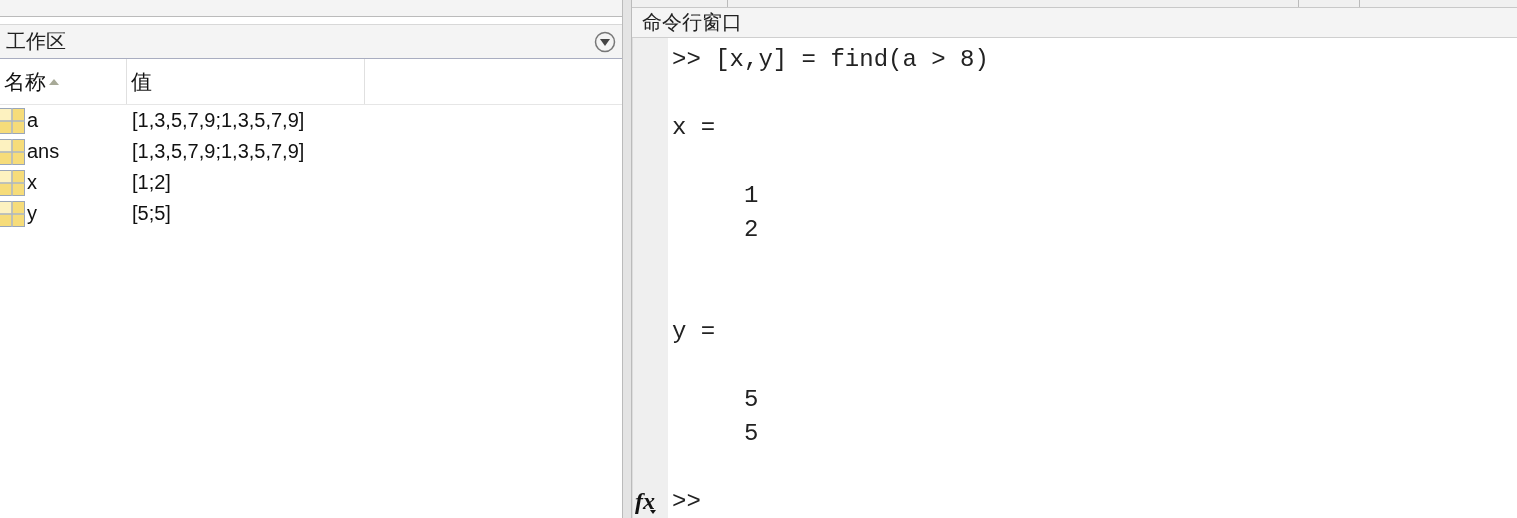  What do you see at coordinates (43, 151) in the screenshot?
I see `variable-name: ans` at bounding box center [43, 151].